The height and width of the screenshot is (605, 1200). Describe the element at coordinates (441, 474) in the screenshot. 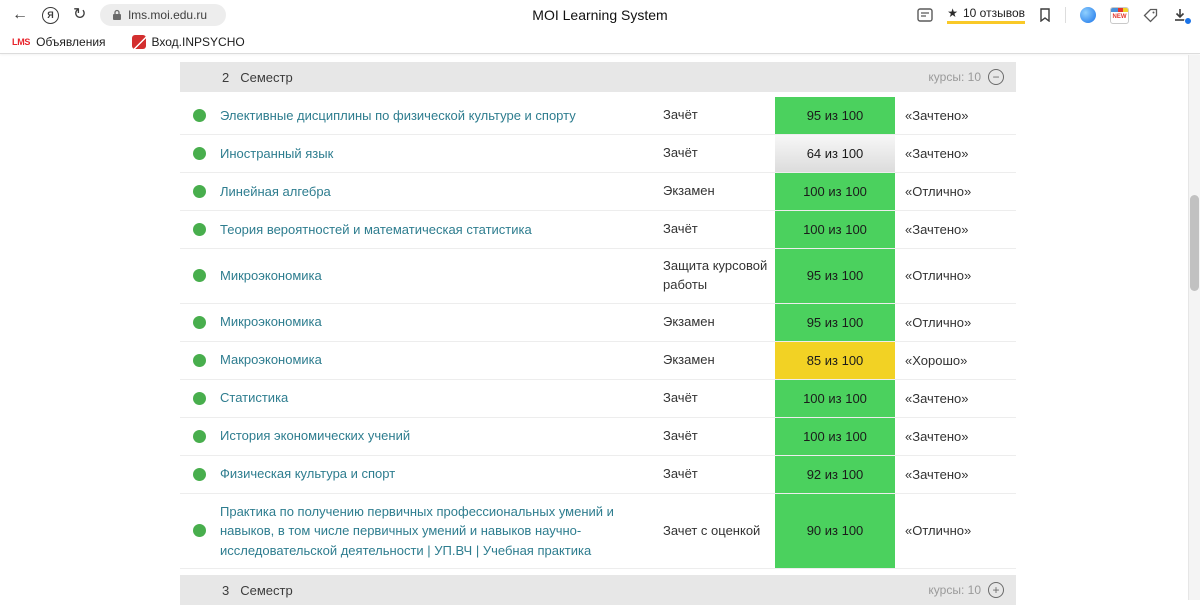

I see `course-cell: Физическая культура и спорт` at that location.